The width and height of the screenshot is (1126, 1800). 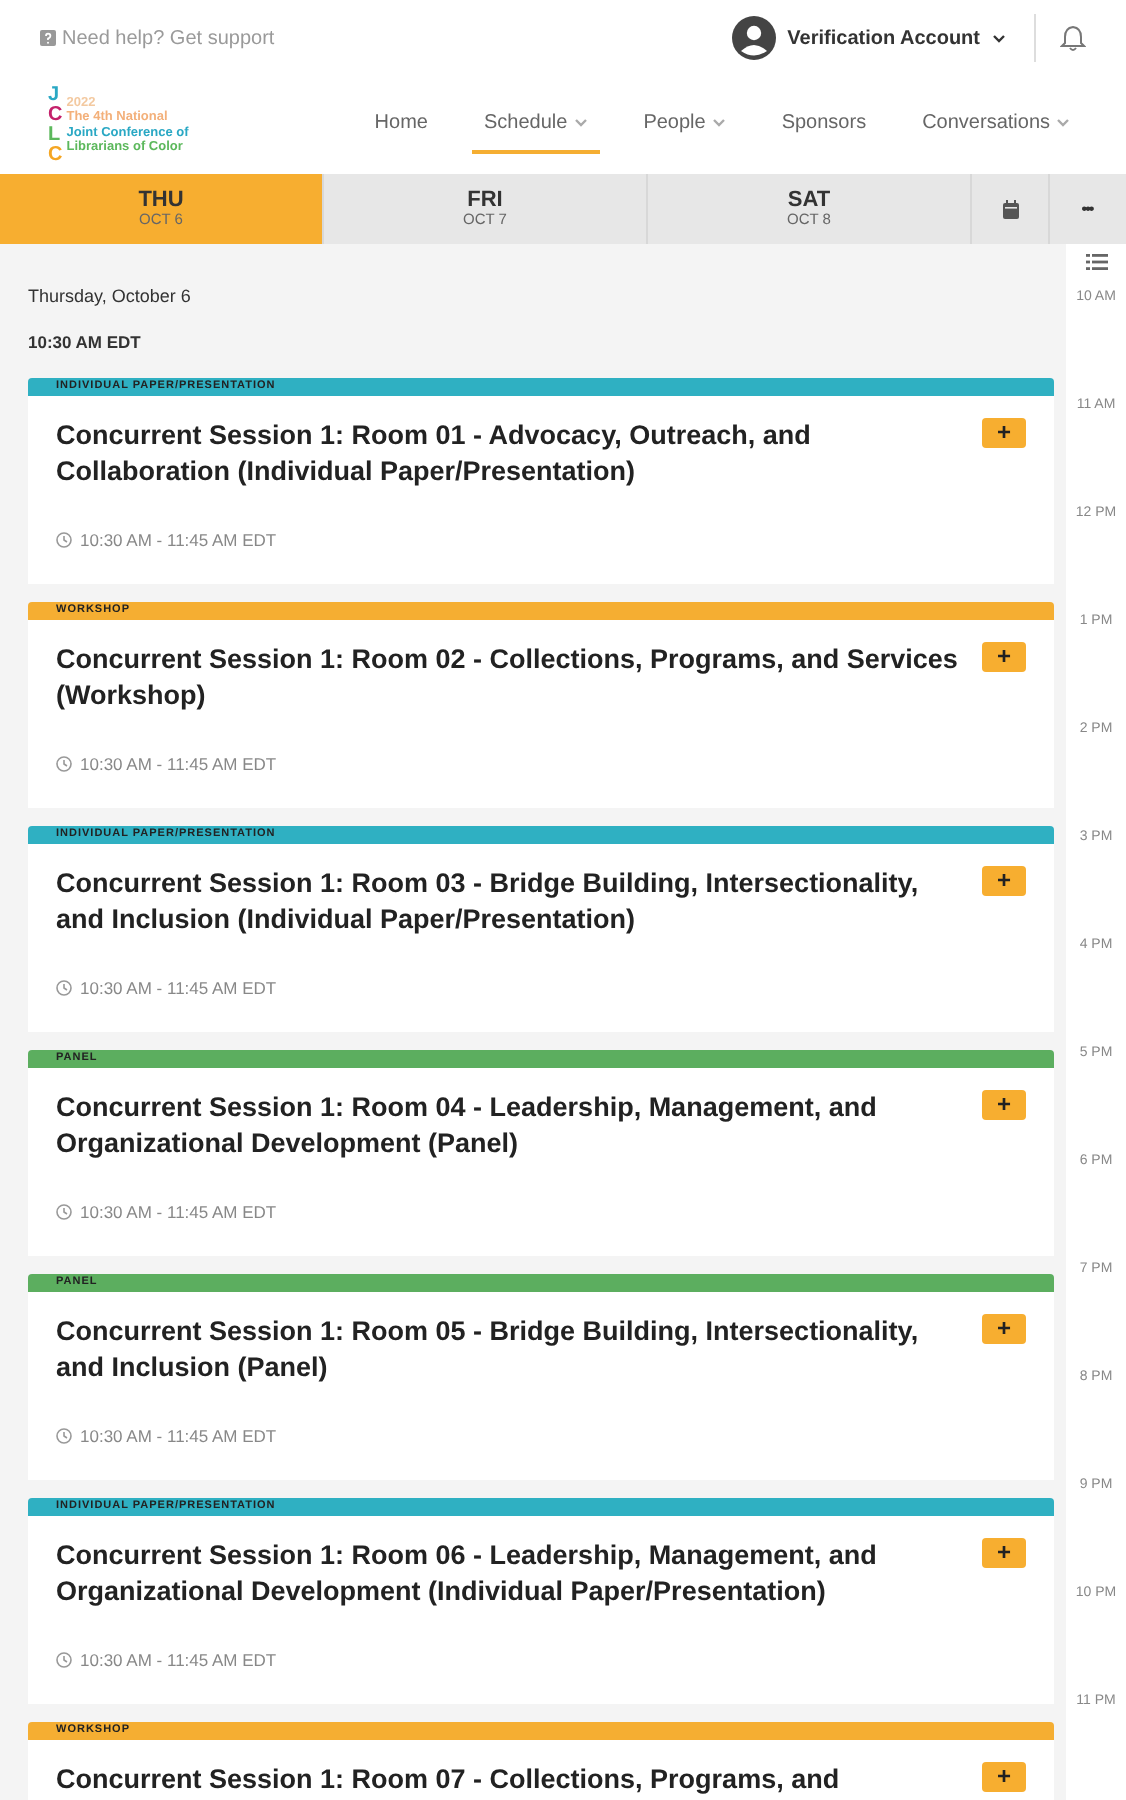 What do you see at coordinates (401, 125) in the screenshot?
I see `nav-link: Home` at bounding box center [401, 125].